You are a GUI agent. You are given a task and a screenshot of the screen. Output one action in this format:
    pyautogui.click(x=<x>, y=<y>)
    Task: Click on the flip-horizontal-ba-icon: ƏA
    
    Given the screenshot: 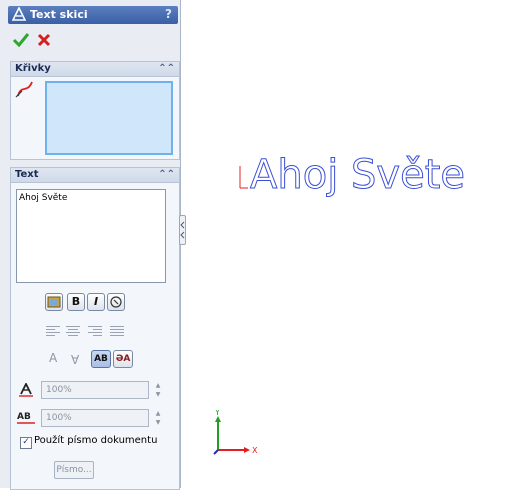 What is the action you would take?
    pyautogui.click(x=123, y=359)
    